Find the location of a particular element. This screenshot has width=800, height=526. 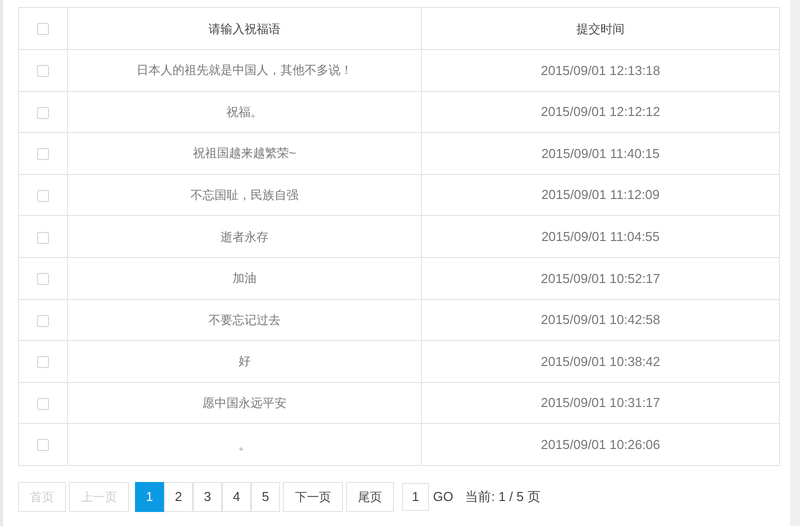

time-cell: 2015/09/01 10:26:06 is located at coordinates (600, 444).